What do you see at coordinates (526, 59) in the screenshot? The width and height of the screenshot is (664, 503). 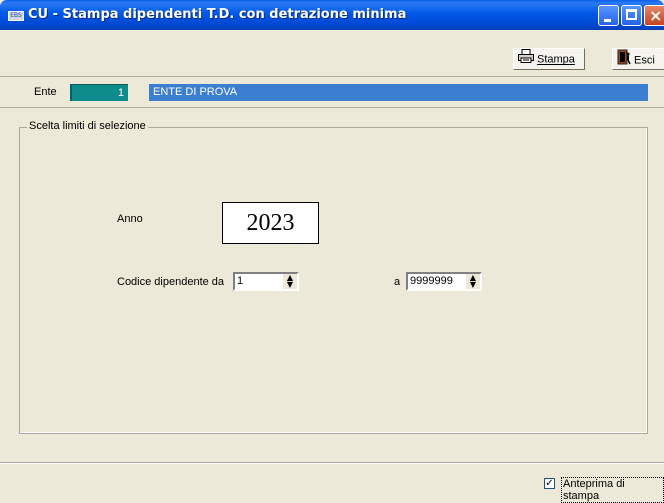 I see `printer-icon` at bounding box center [526, 59].